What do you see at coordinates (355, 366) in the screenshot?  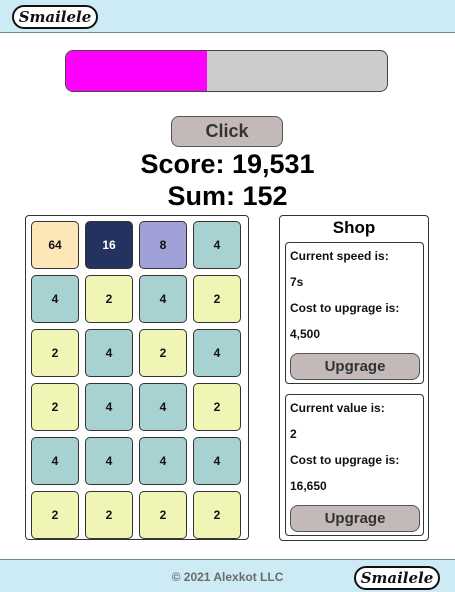 I see `speed-upgrade-button: Upgrage` at bounding box center [355, 366].